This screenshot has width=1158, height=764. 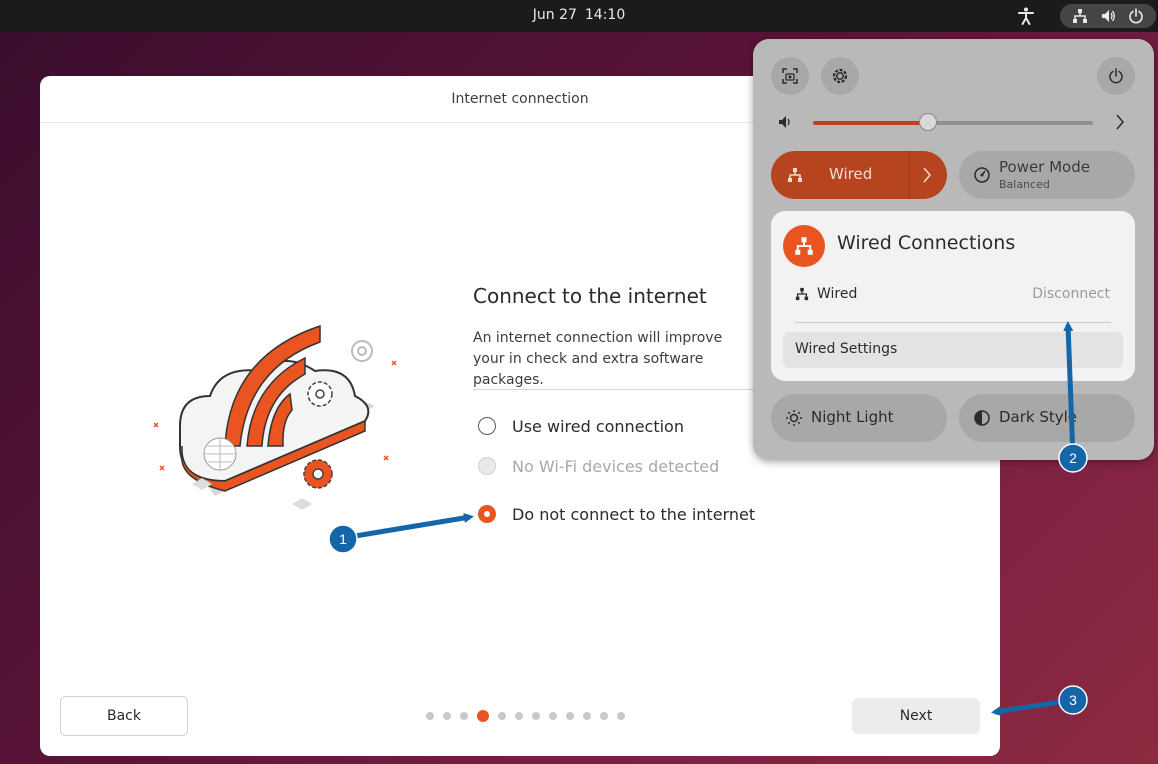 I want to click on annotation-number-2: 2, so click(x=1073, y=458).